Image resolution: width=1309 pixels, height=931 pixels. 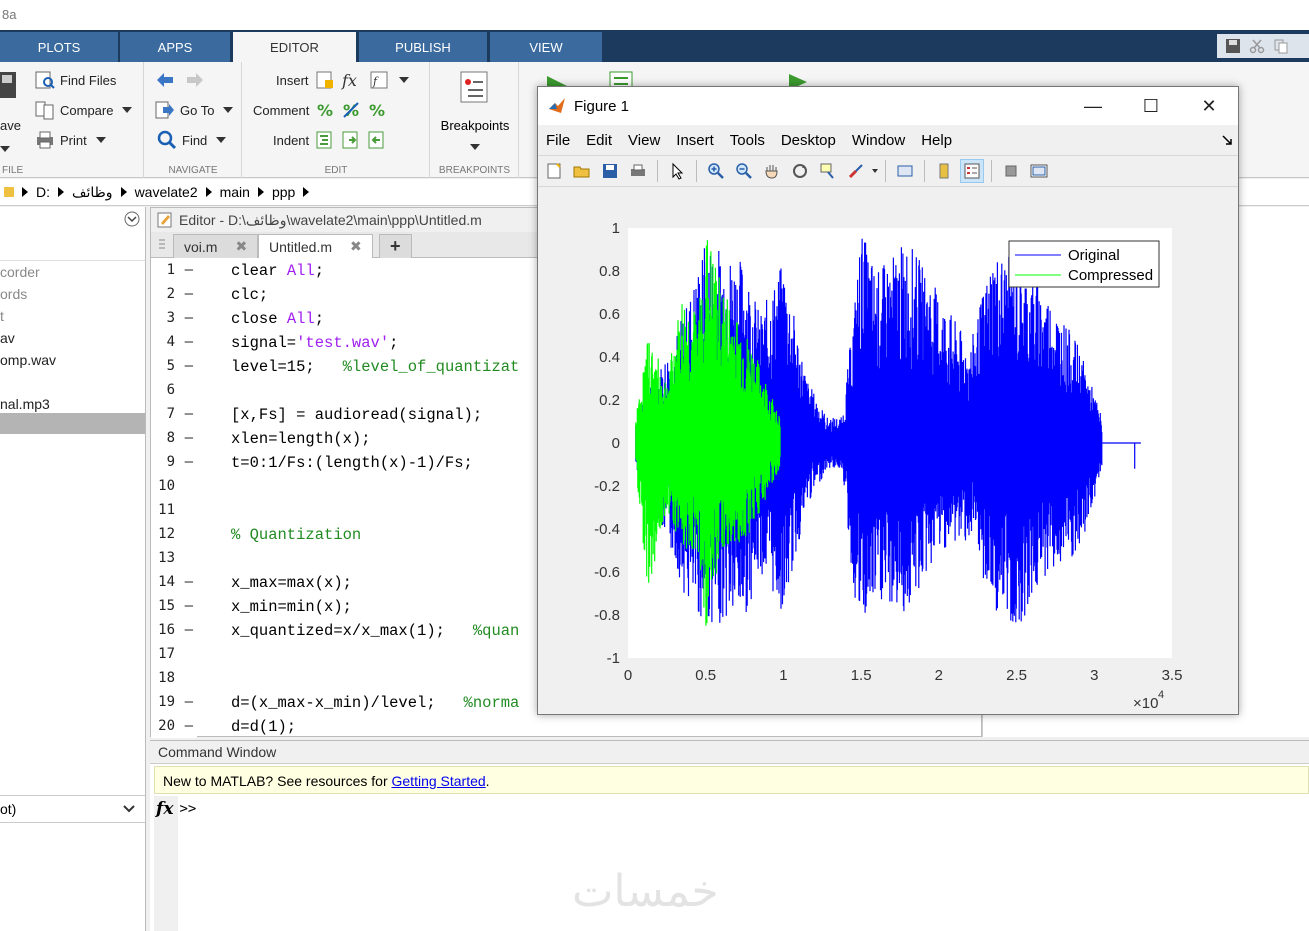 I want to click on menu-help: Help, so click(x=936, y=140).